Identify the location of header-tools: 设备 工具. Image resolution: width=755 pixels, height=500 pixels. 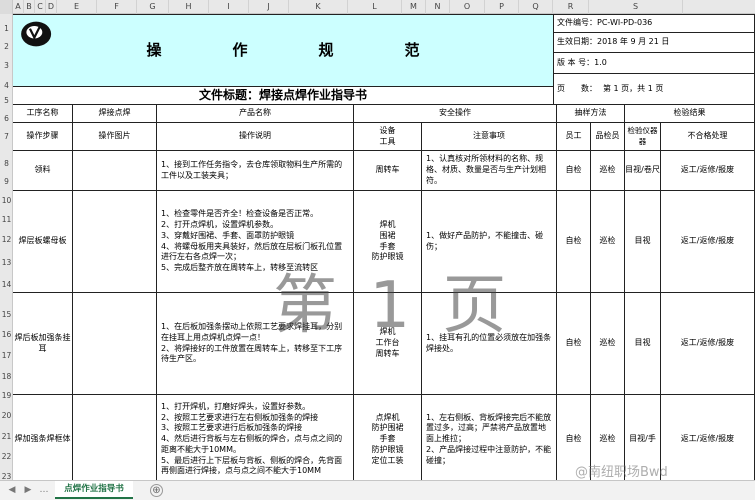
(388, 137).